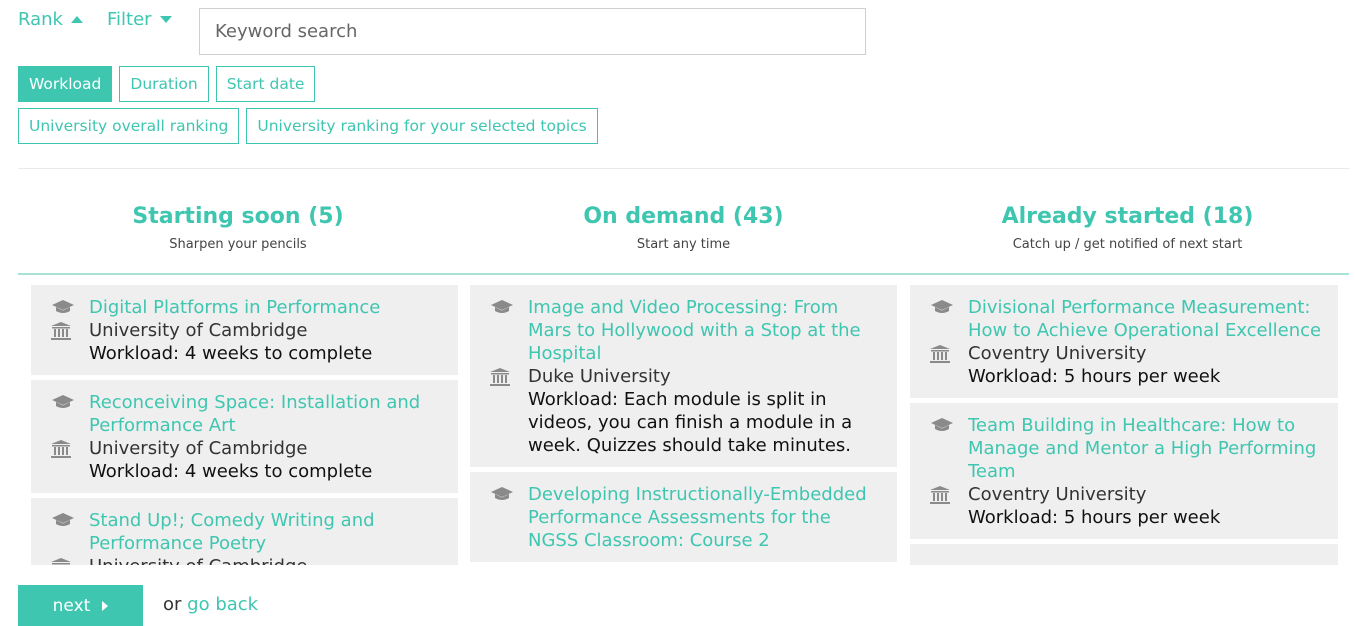 This screenshot has height=626, width=1355. What do you see at coordinates (165, 19) in the screenshot?
I see `caret-down-icon` at bounding box center [165, 19].